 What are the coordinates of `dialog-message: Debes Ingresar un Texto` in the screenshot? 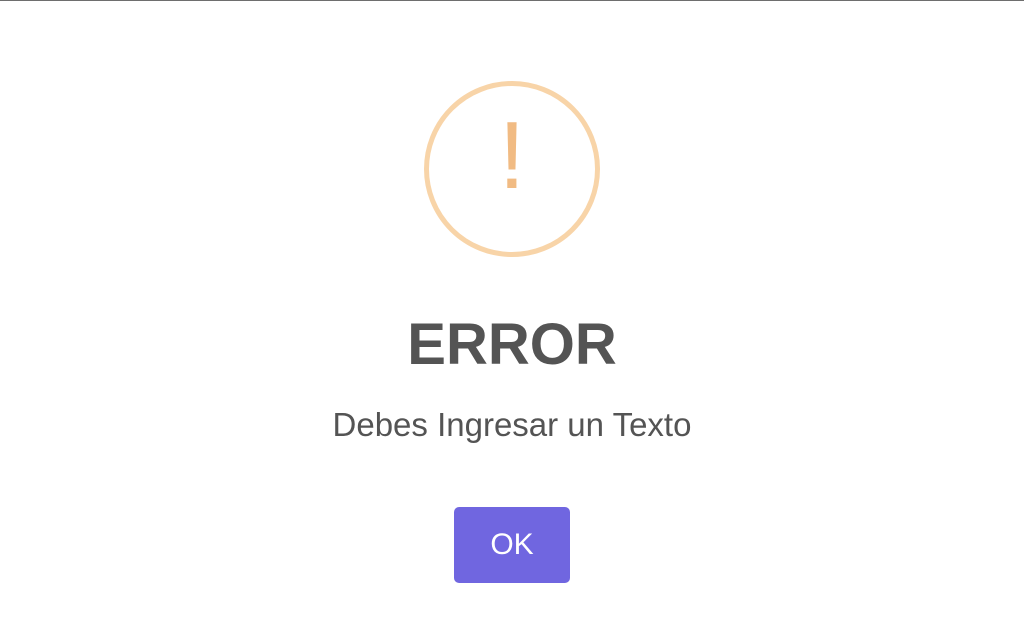 It's located at (512, 424).